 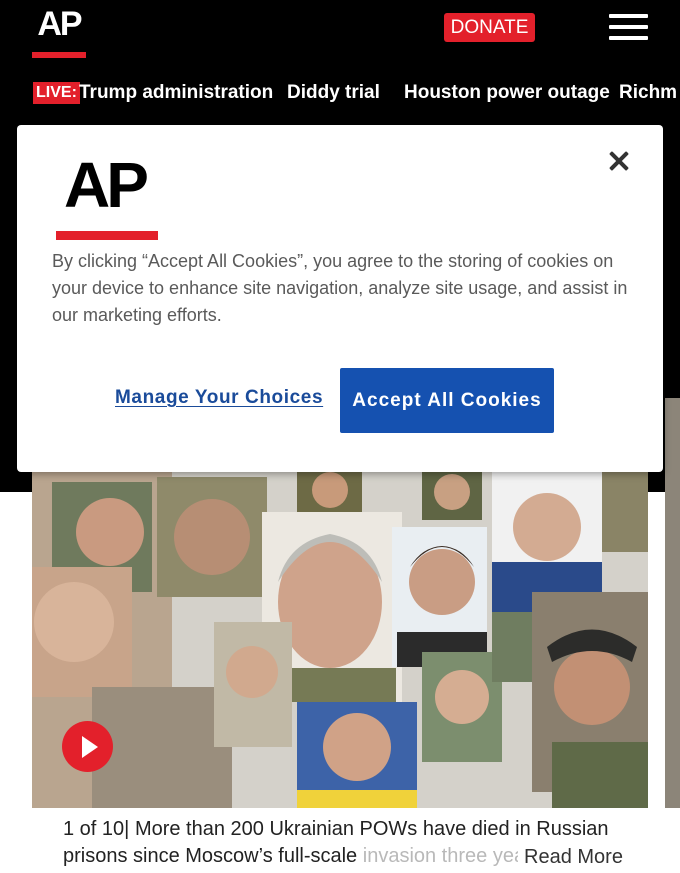 What do you see at coordinates (447, 856) in the screenshot?
I see `caption-faded-text: invasion three year` at bounding box center [447, 856].